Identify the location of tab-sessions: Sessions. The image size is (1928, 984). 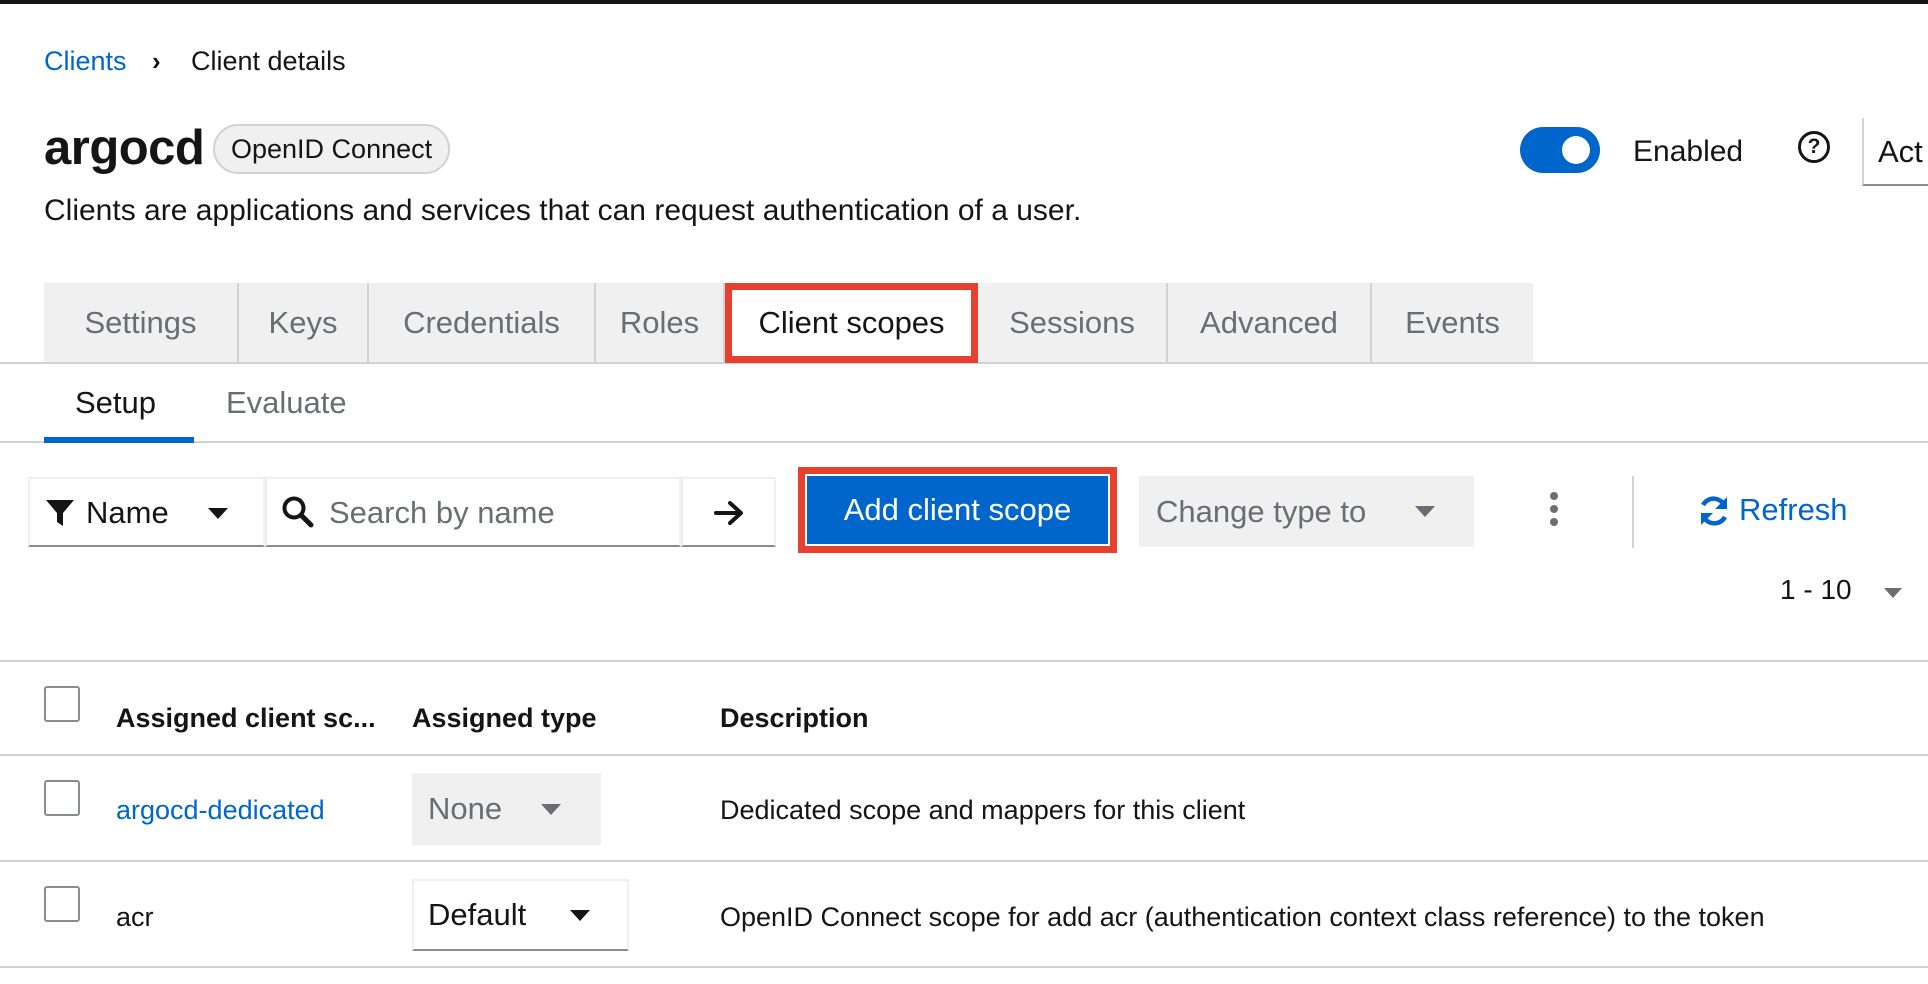
(1073, 323).